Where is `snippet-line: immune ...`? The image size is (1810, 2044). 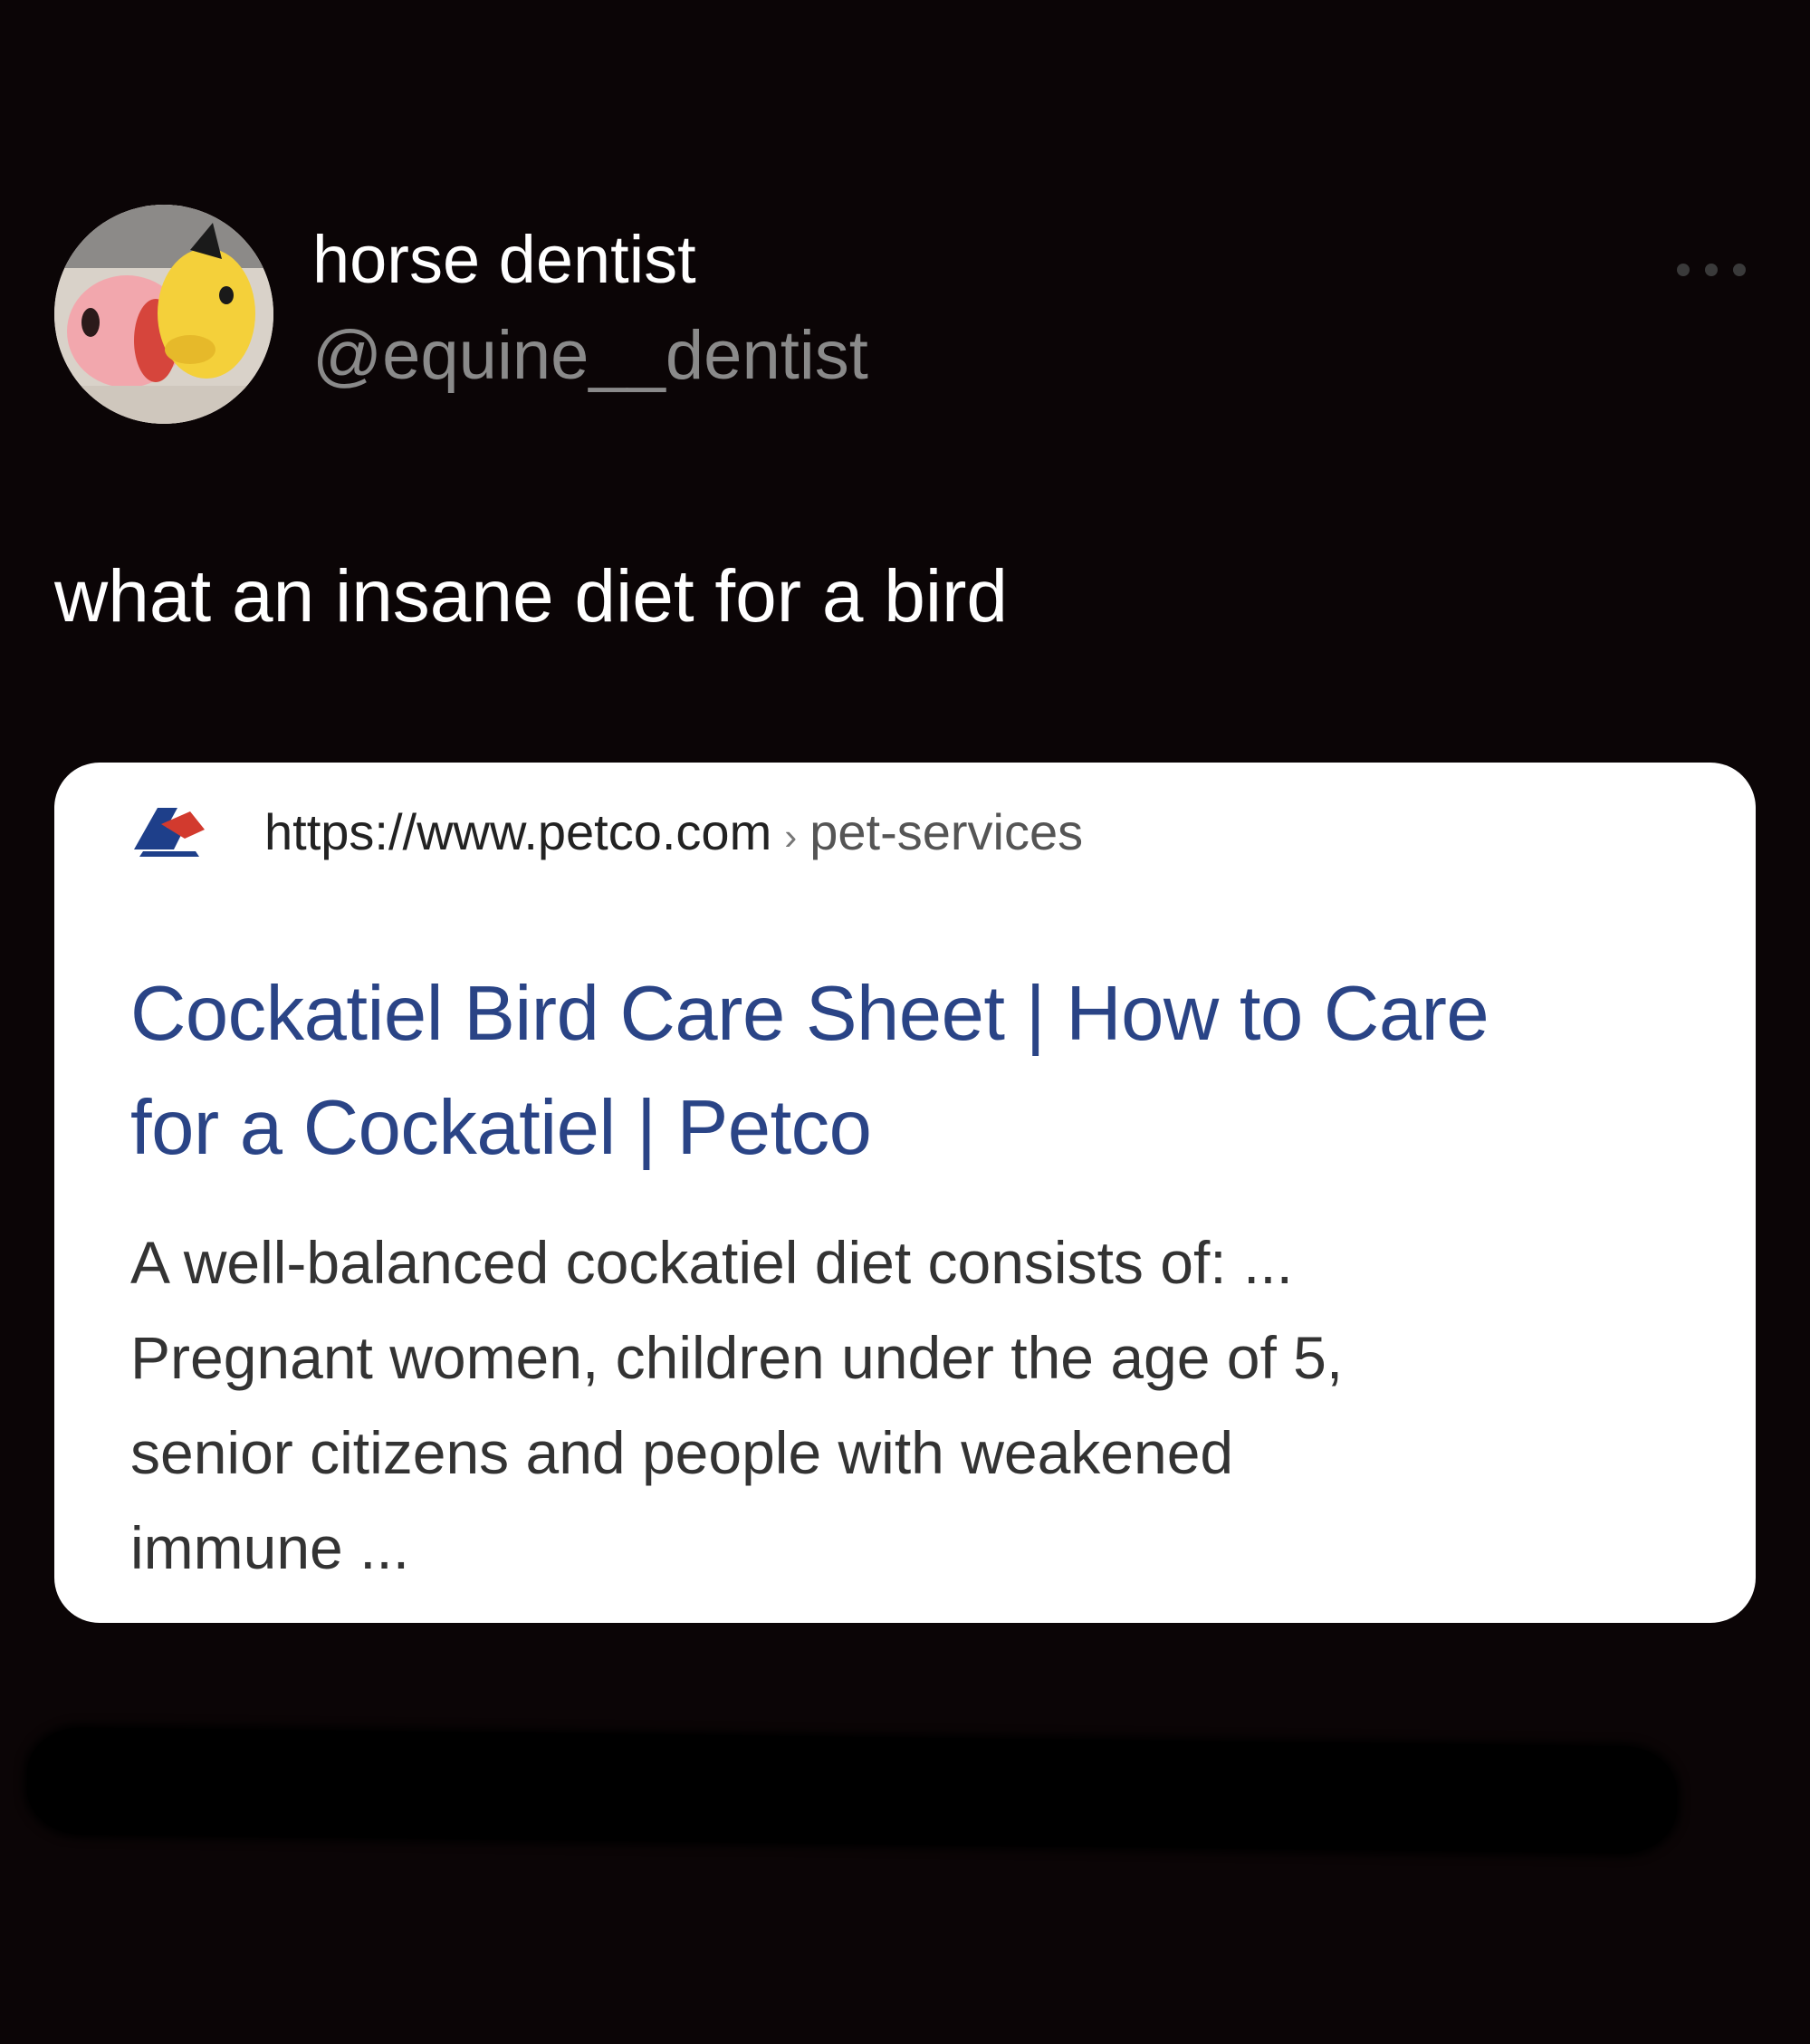 snippet-line: immune ... is located at coordinates (270, 1547).